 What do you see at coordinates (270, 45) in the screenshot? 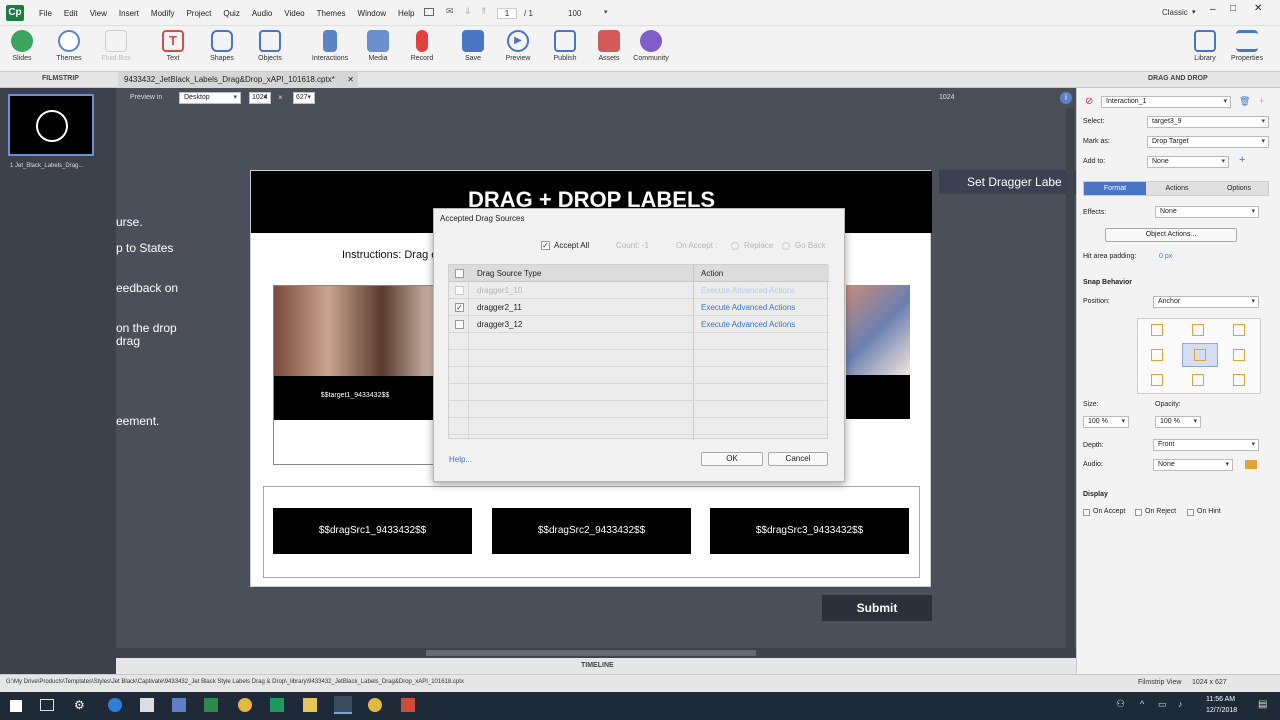
I see `objects-button: Objects` at bounding box center [270, 45].